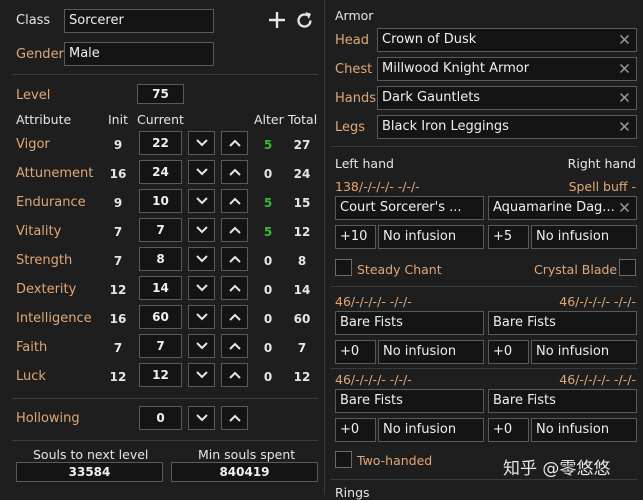 This screenshot has width=643, height=500. What do you see at coordinates (354, 15) in the screenshot?
I see `armor-section-label: Armor` at bounding box center [354, 15].